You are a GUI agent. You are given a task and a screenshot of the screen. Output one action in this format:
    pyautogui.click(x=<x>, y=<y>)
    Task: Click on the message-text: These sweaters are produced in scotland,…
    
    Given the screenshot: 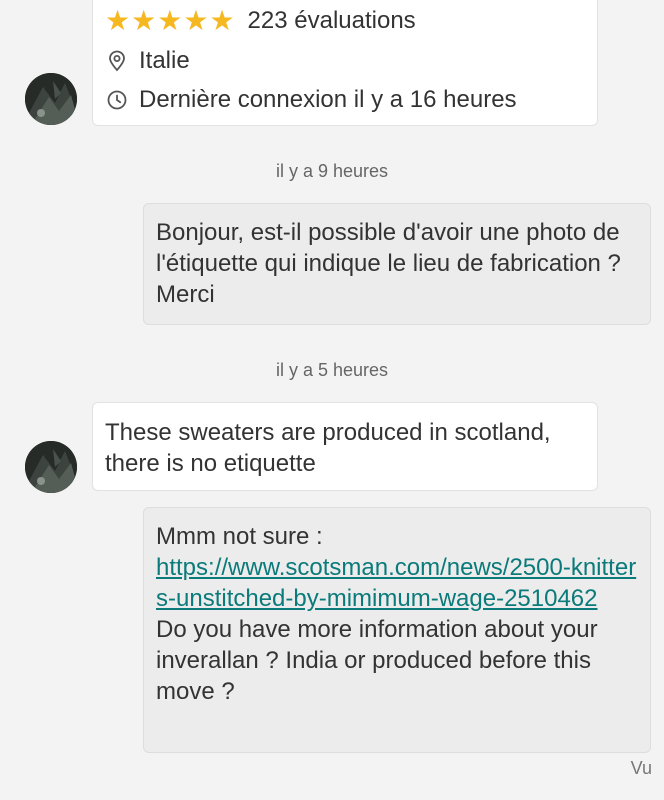 What is the action you would take?
    pyautogui.click(x=328, y=448)
    